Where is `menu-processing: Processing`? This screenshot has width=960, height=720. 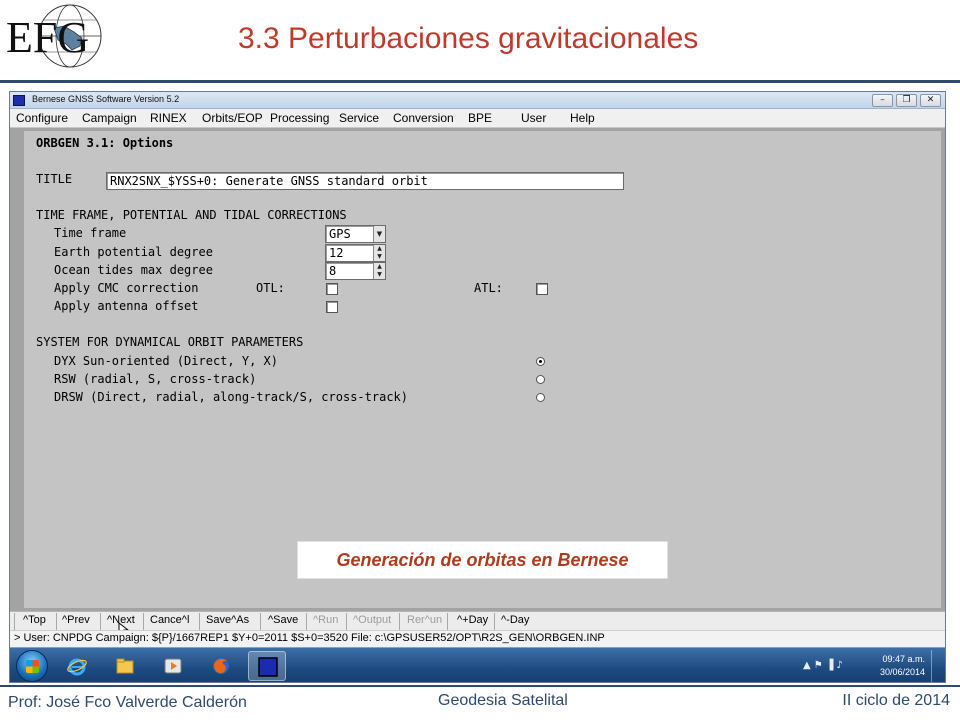 menu-processing: Processing is located at coordinates (299, 118).